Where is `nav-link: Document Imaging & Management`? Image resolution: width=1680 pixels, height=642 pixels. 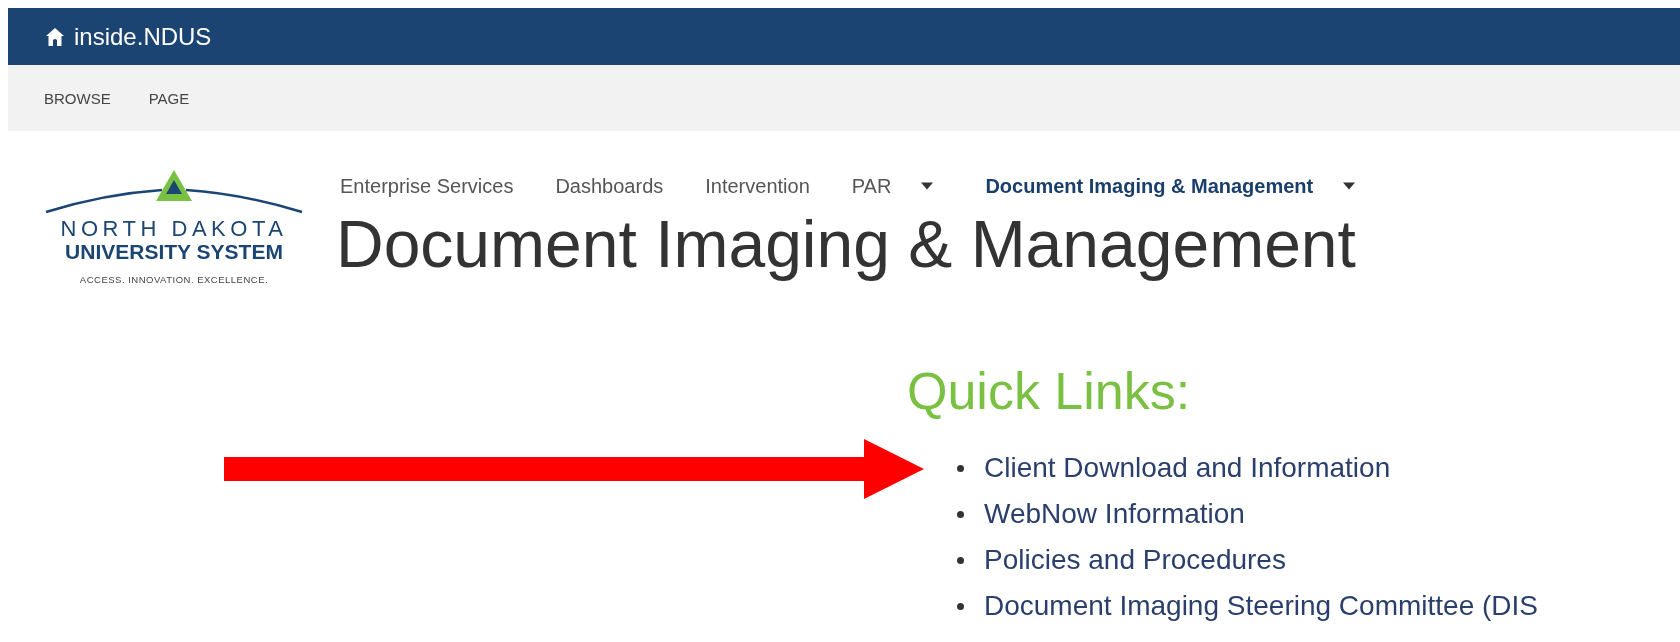
nav-link: Document Imaging & Management is located at coordinates (1149, 186).